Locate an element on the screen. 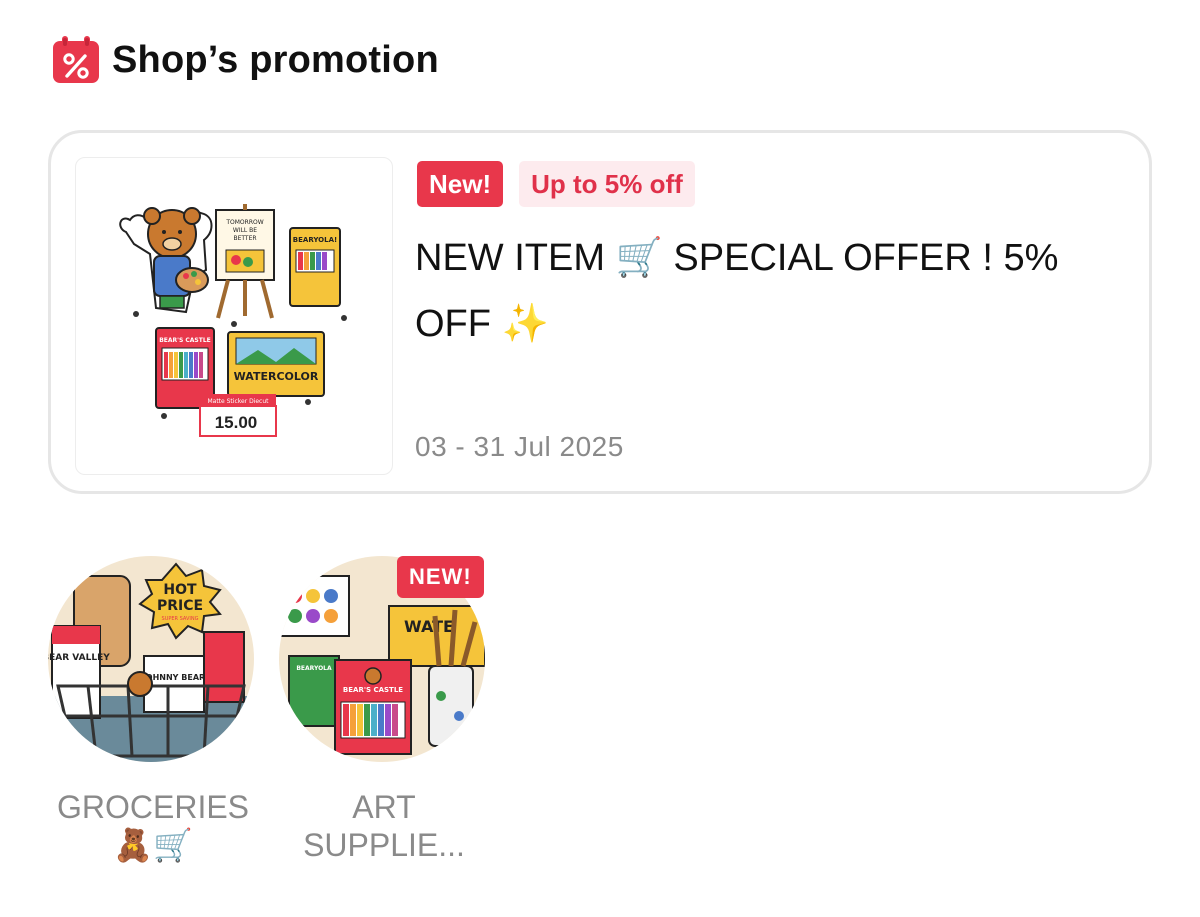  section-header: Shop’s promotion is located at coordinates (245, 60).